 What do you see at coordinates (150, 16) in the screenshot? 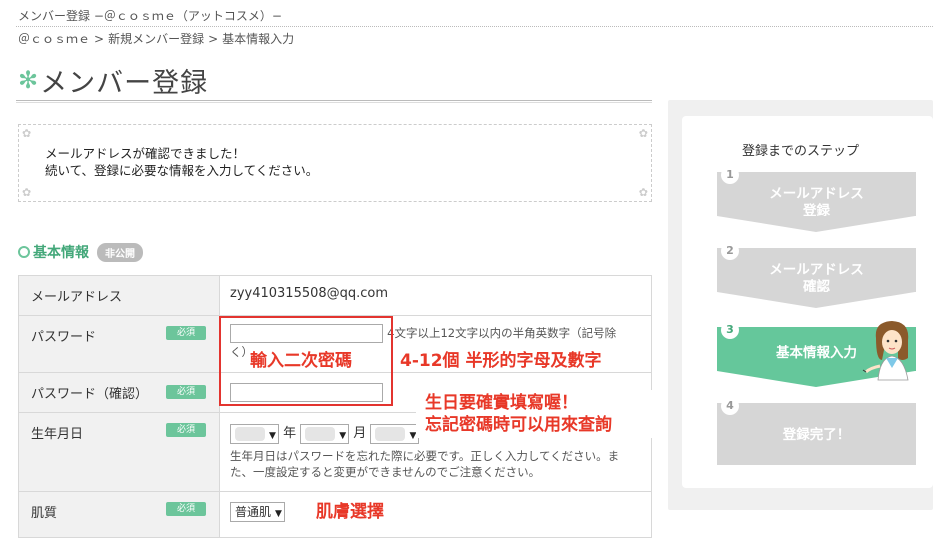
I see `site-title: メンバー登録 −＠ｃｏｓｍｅ（アットコスメ）−` at bounding box center [150, 16].